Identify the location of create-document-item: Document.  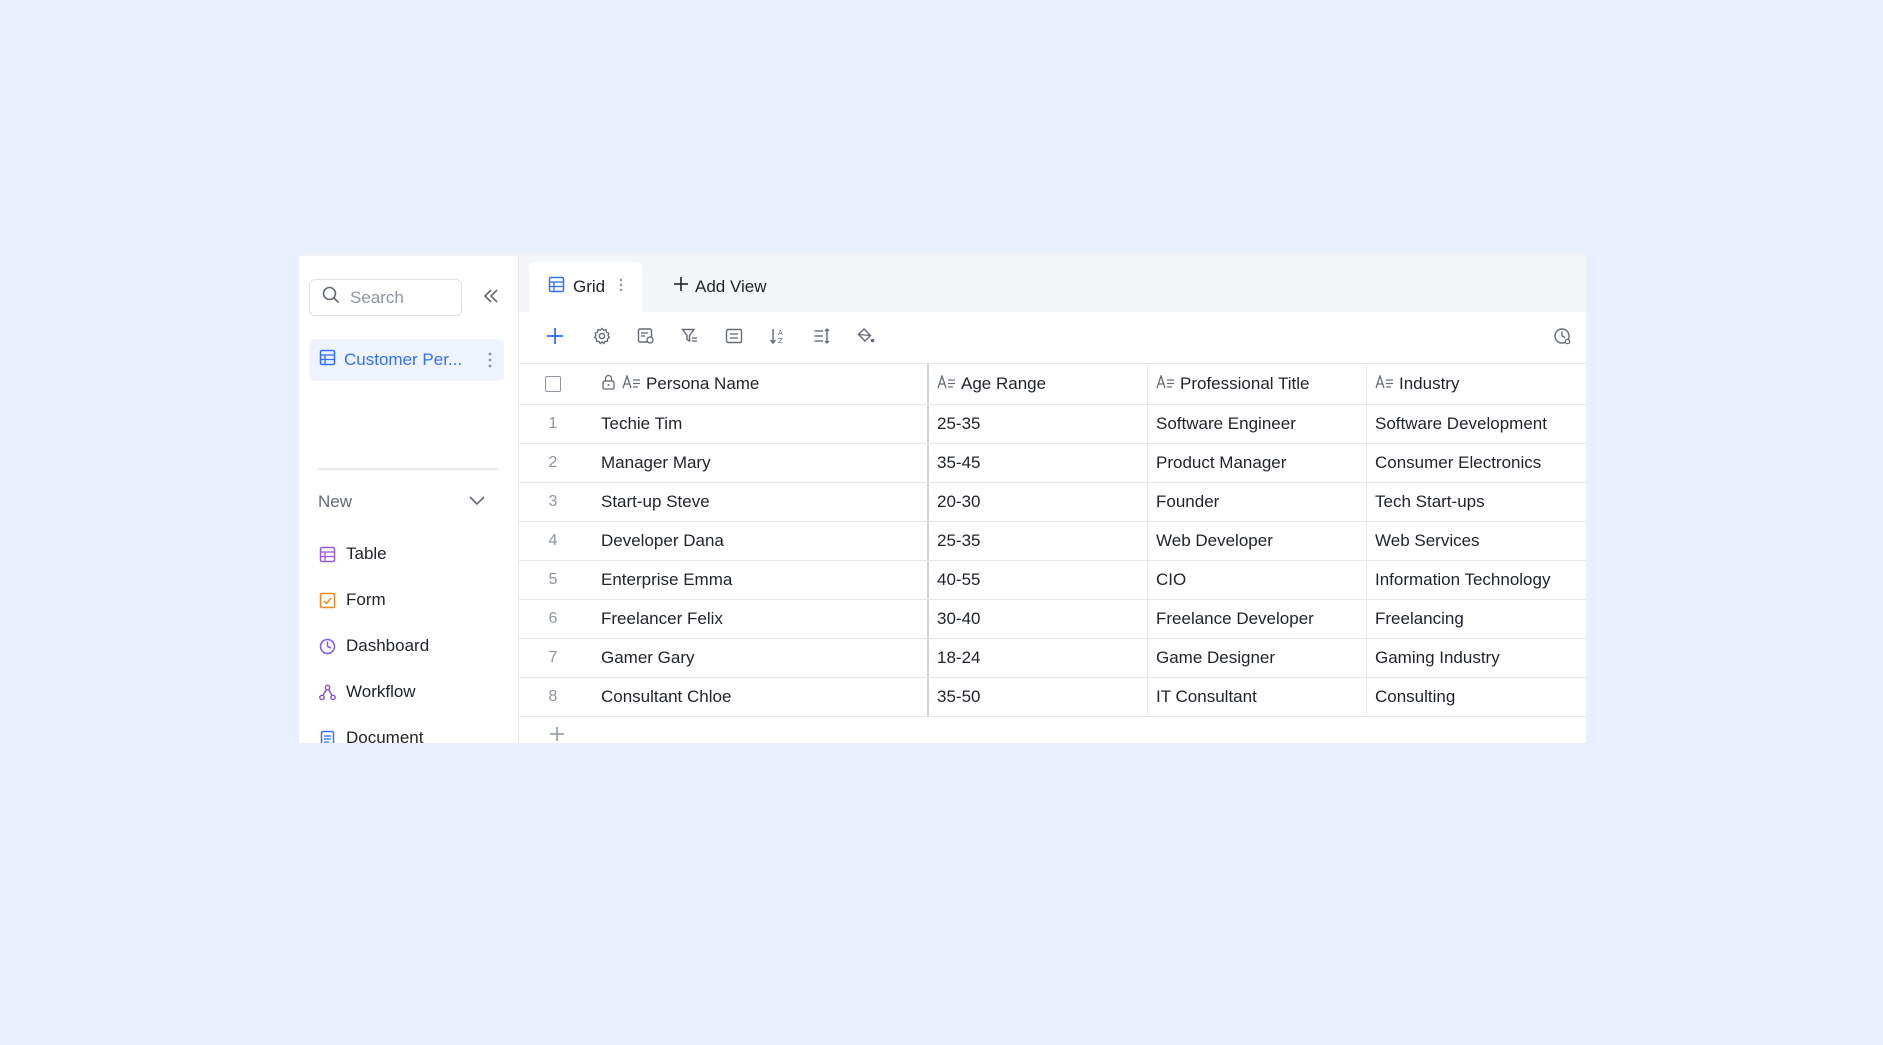
(373, 729).